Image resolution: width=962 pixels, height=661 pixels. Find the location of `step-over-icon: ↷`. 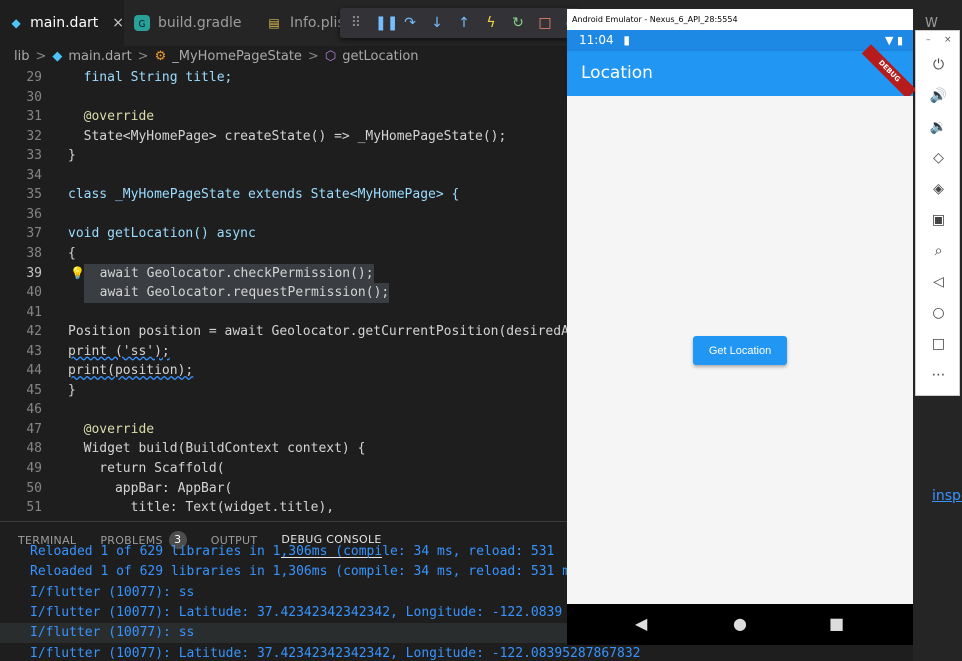

step-over-icon: ↷ is located at coordinates (410, 23).